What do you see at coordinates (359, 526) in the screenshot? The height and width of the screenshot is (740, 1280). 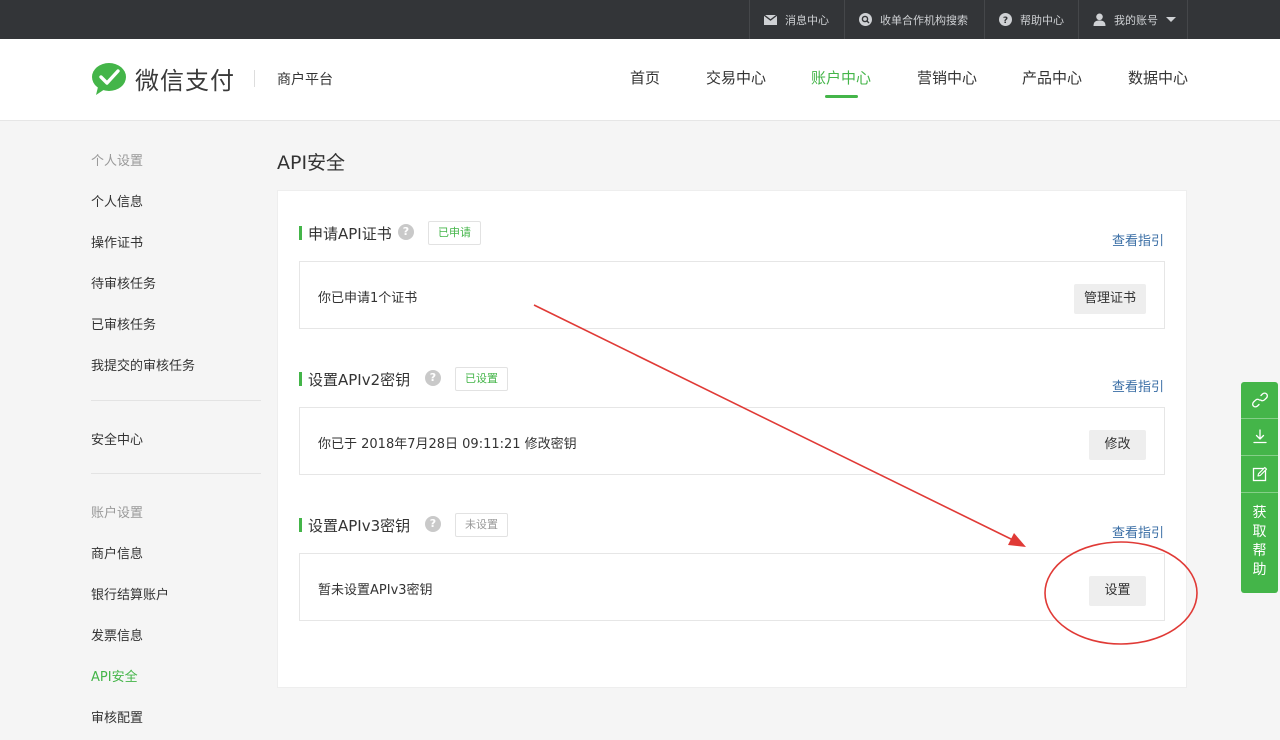 I see `section-title-apiv3-key: 设置APIv3密钥` at bounding box center [359, 526].